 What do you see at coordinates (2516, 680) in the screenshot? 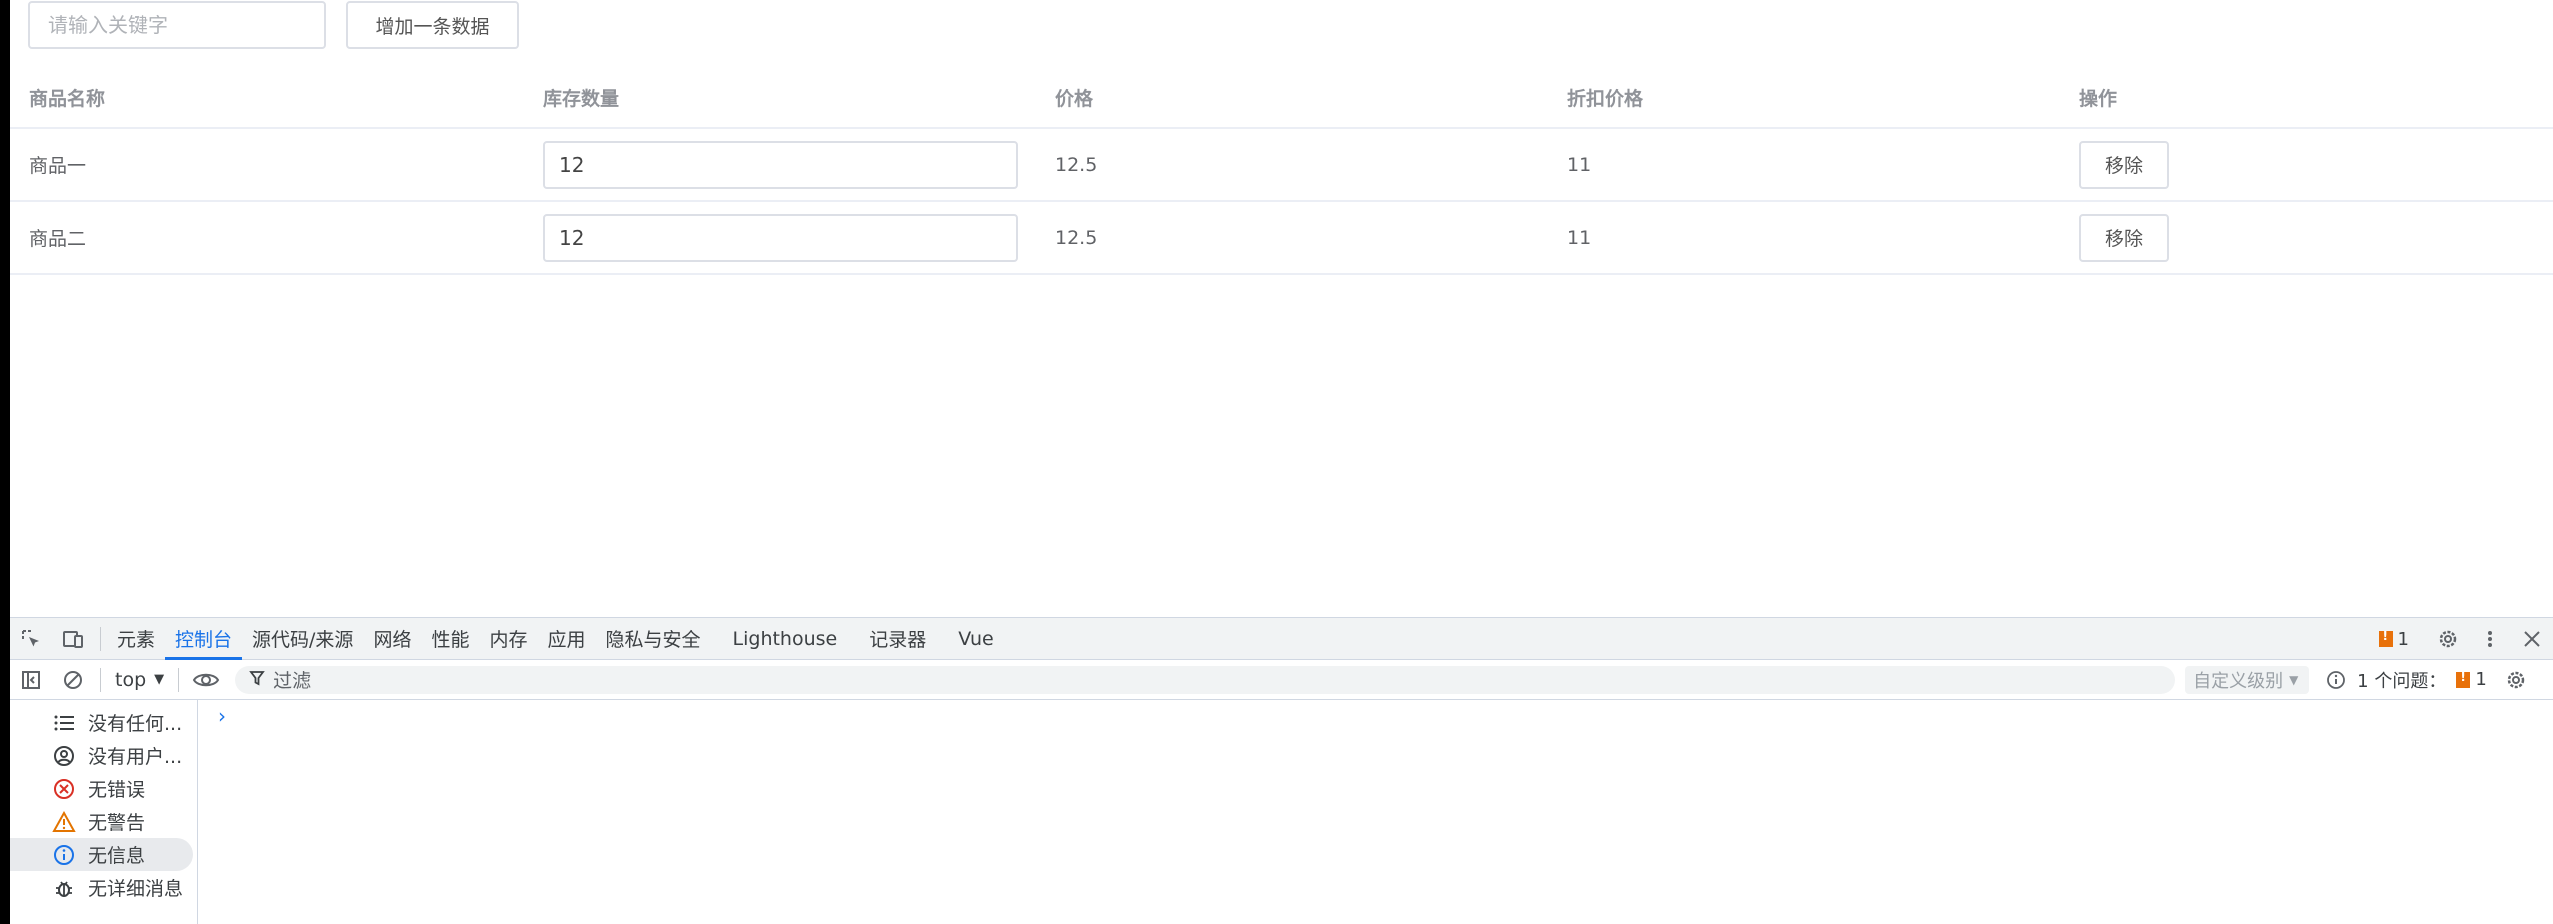
I see `console-settings-gear-icon` at bounding box center [2516, 680].